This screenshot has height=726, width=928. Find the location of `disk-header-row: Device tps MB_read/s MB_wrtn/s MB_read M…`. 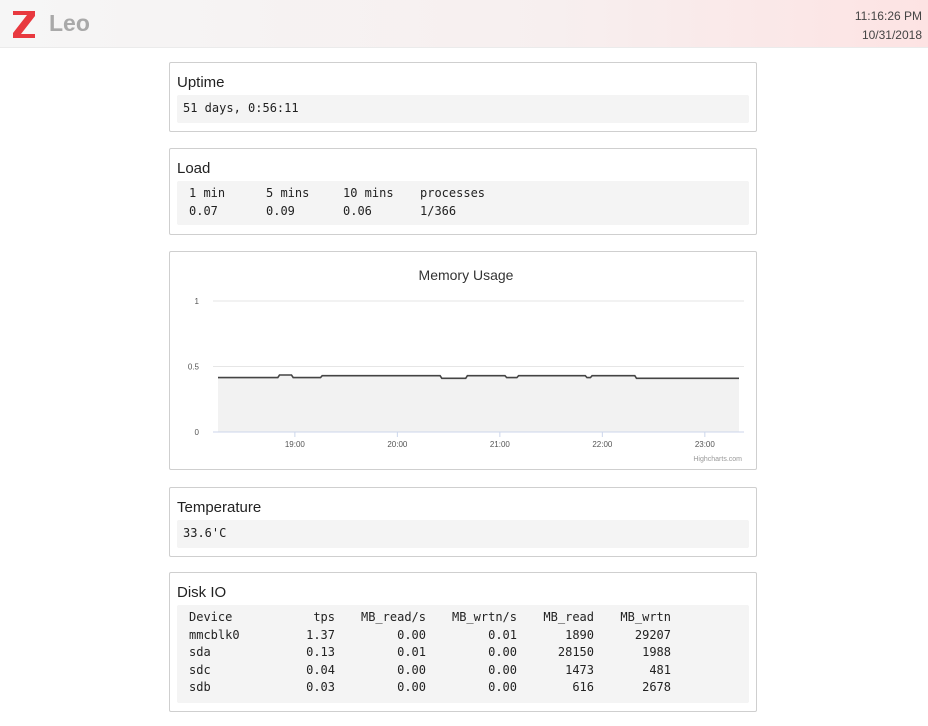

disk-header-row: Device tps MB_read/s MB_wrtn/s MB_read M… is located at coordinates (466, 618).